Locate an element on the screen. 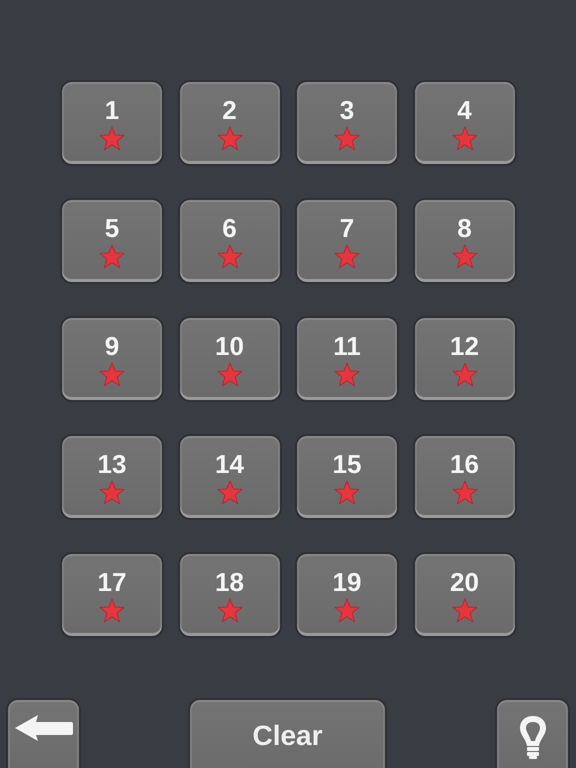 The image size is (576, 768). level-button: 19 is located at coordinates (347, 595).